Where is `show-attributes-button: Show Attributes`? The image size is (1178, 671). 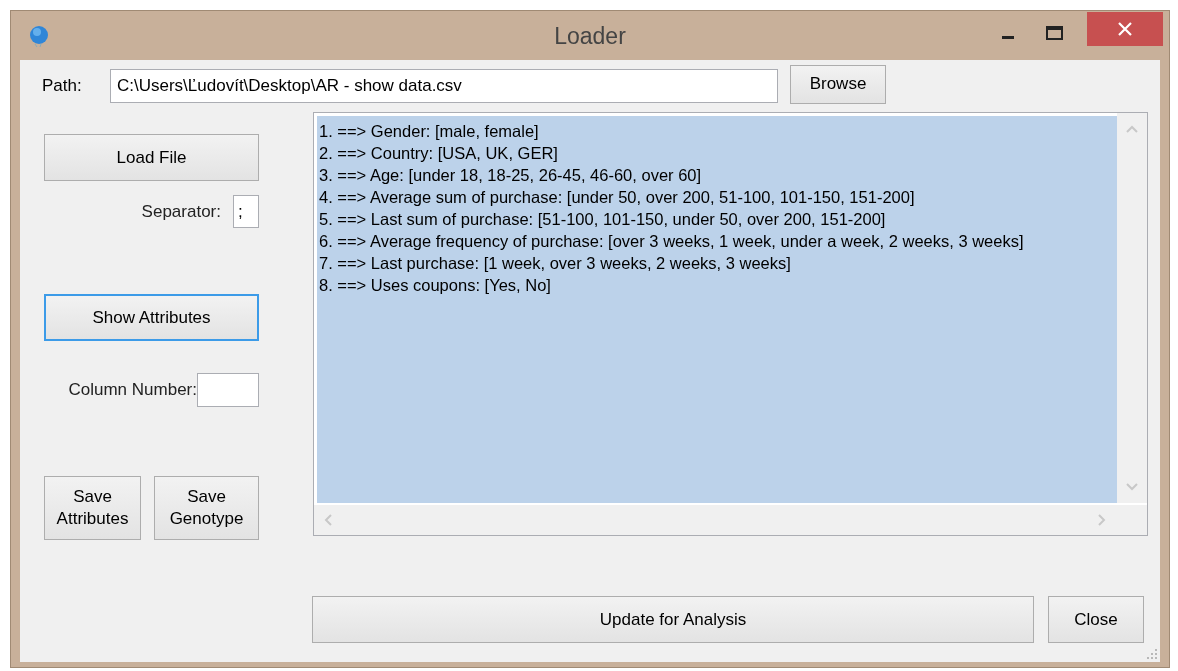
show-attributes-button: Show Attributes is located at coordinates (151, 317).